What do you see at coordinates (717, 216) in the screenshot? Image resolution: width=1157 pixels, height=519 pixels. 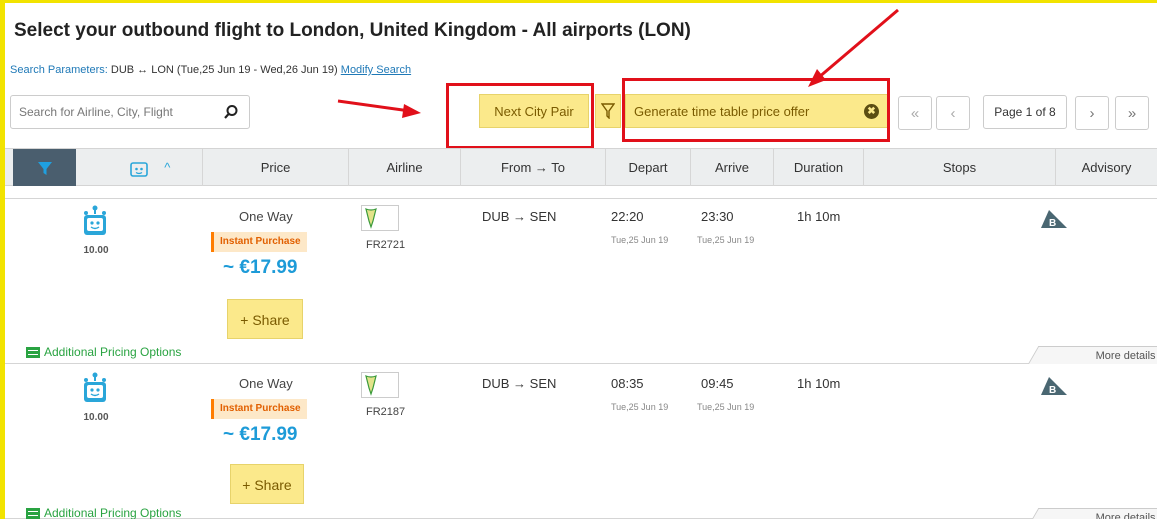 I see `arrive-time: 23:30` at bounding box center [717, 216].